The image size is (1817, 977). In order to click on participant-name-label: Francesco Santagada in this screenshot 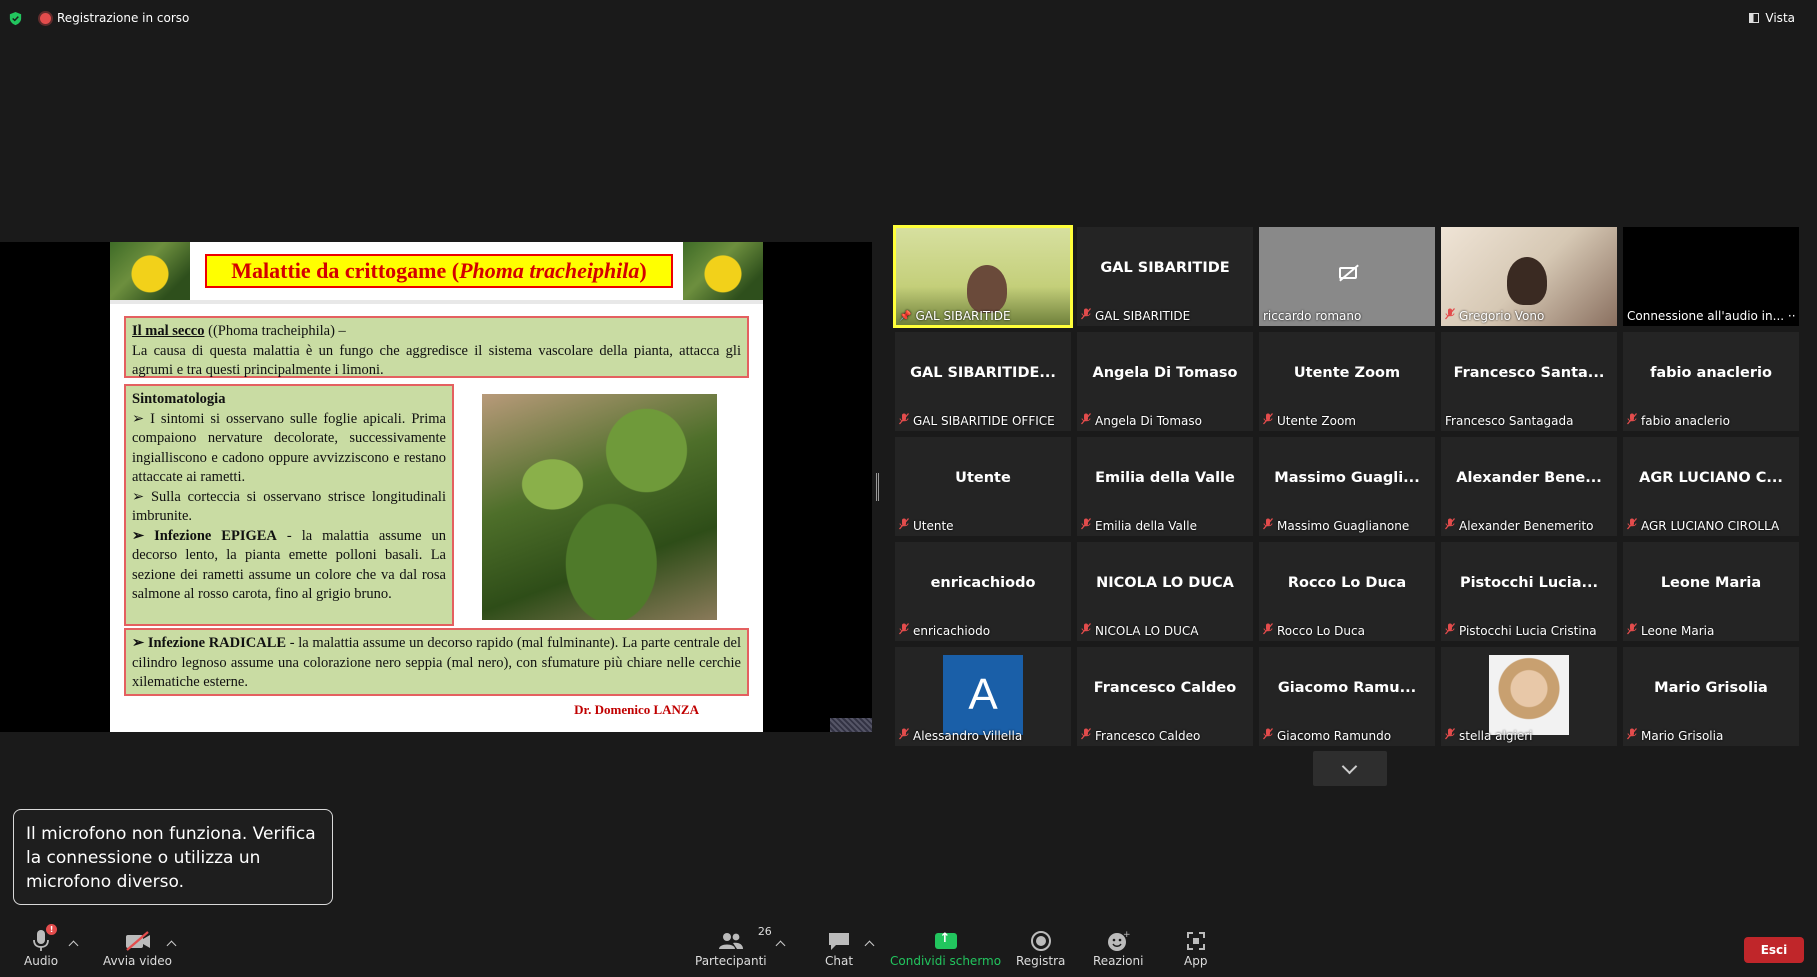, I will do `click(1509, 421)`.